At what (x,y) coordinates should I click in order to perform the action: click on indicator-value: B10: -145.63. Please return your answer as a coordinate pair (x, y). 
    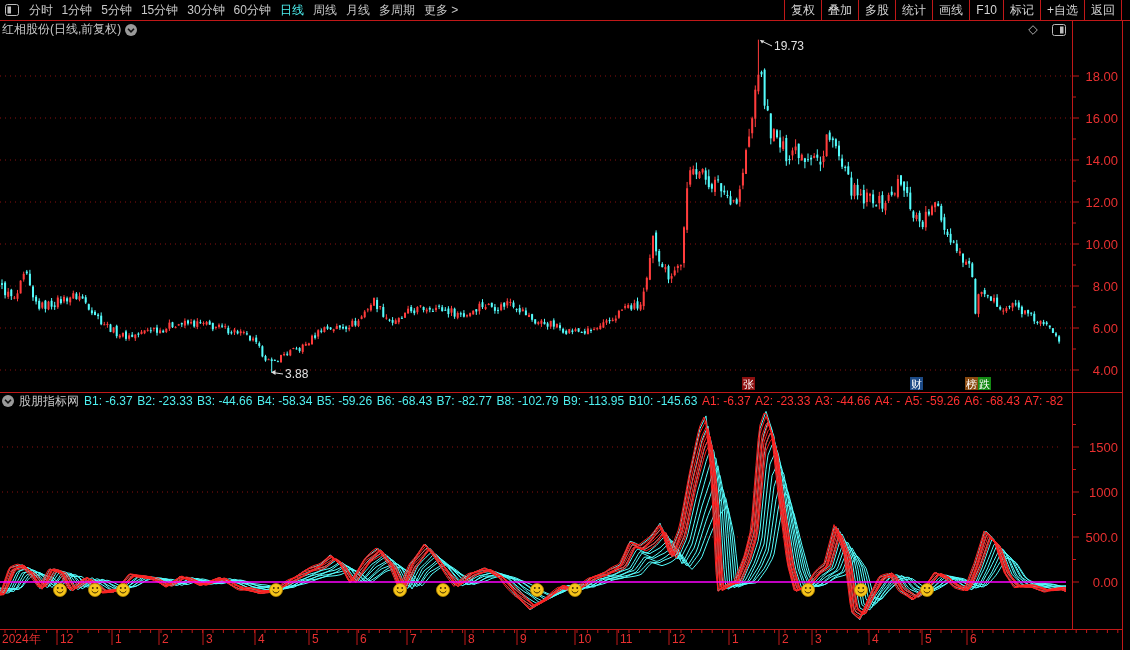
    Looking at the image, I should click on (663, 401).